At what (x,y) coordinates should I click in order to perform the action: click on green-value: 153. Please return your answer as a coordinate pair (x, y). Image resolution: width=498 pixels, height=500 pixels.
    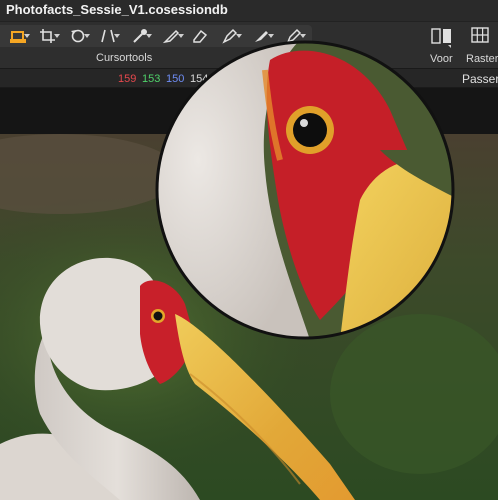
    Looking at the image, I should click on (151, 79).